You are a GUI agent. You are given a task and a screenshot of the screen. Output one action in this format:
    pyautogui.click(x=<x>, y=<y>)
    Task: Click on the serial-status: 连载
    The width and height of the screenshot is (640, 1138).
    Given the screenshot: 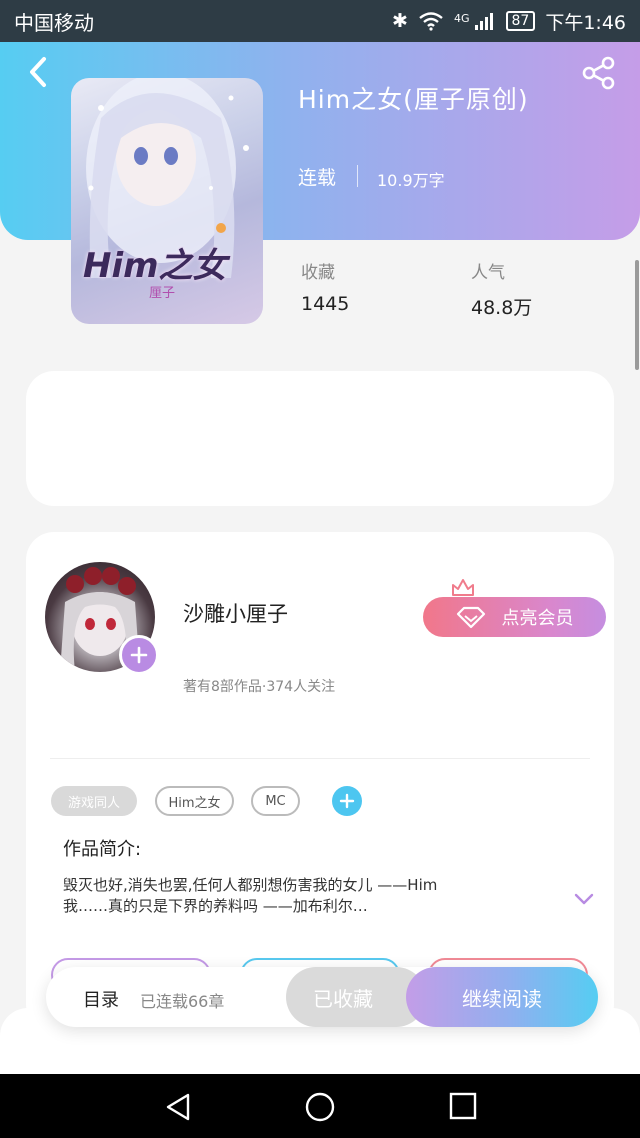 What is the action you would take?
    pyautogui.click(x=317, y=178)
    